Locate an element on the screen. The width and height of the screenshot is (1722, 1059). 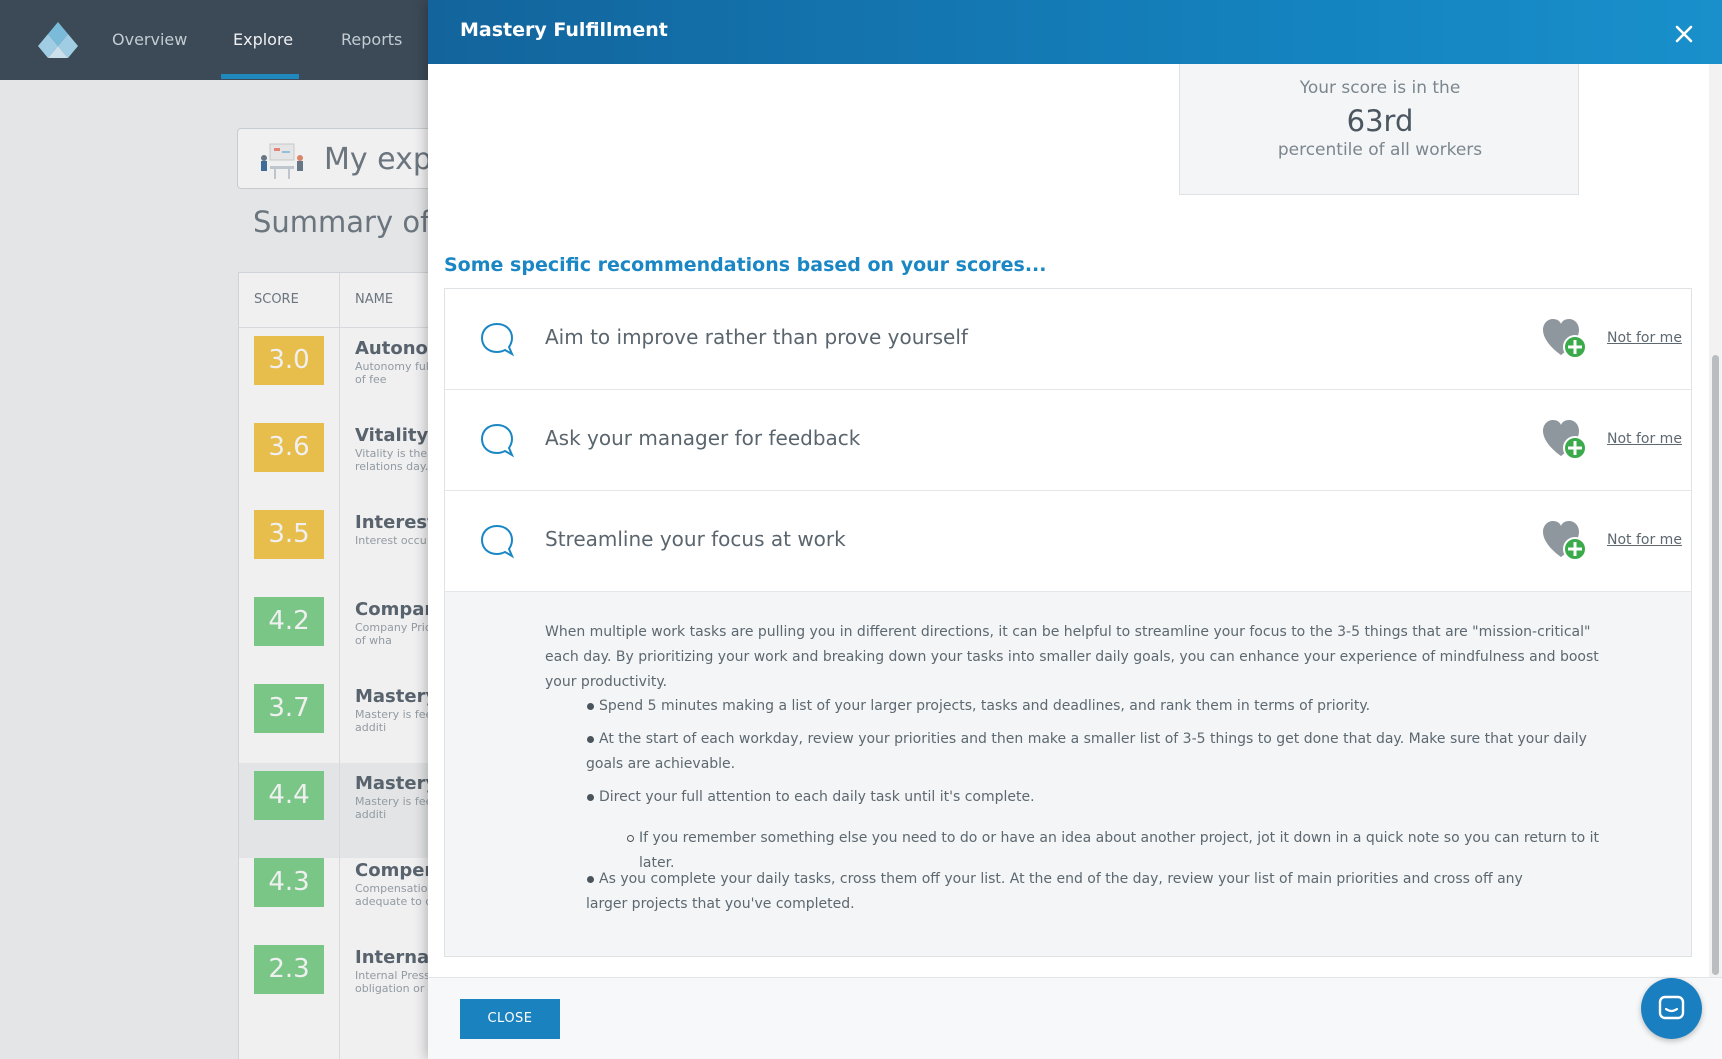
scrollbar-thumb is located at coordinates (1715, 665).